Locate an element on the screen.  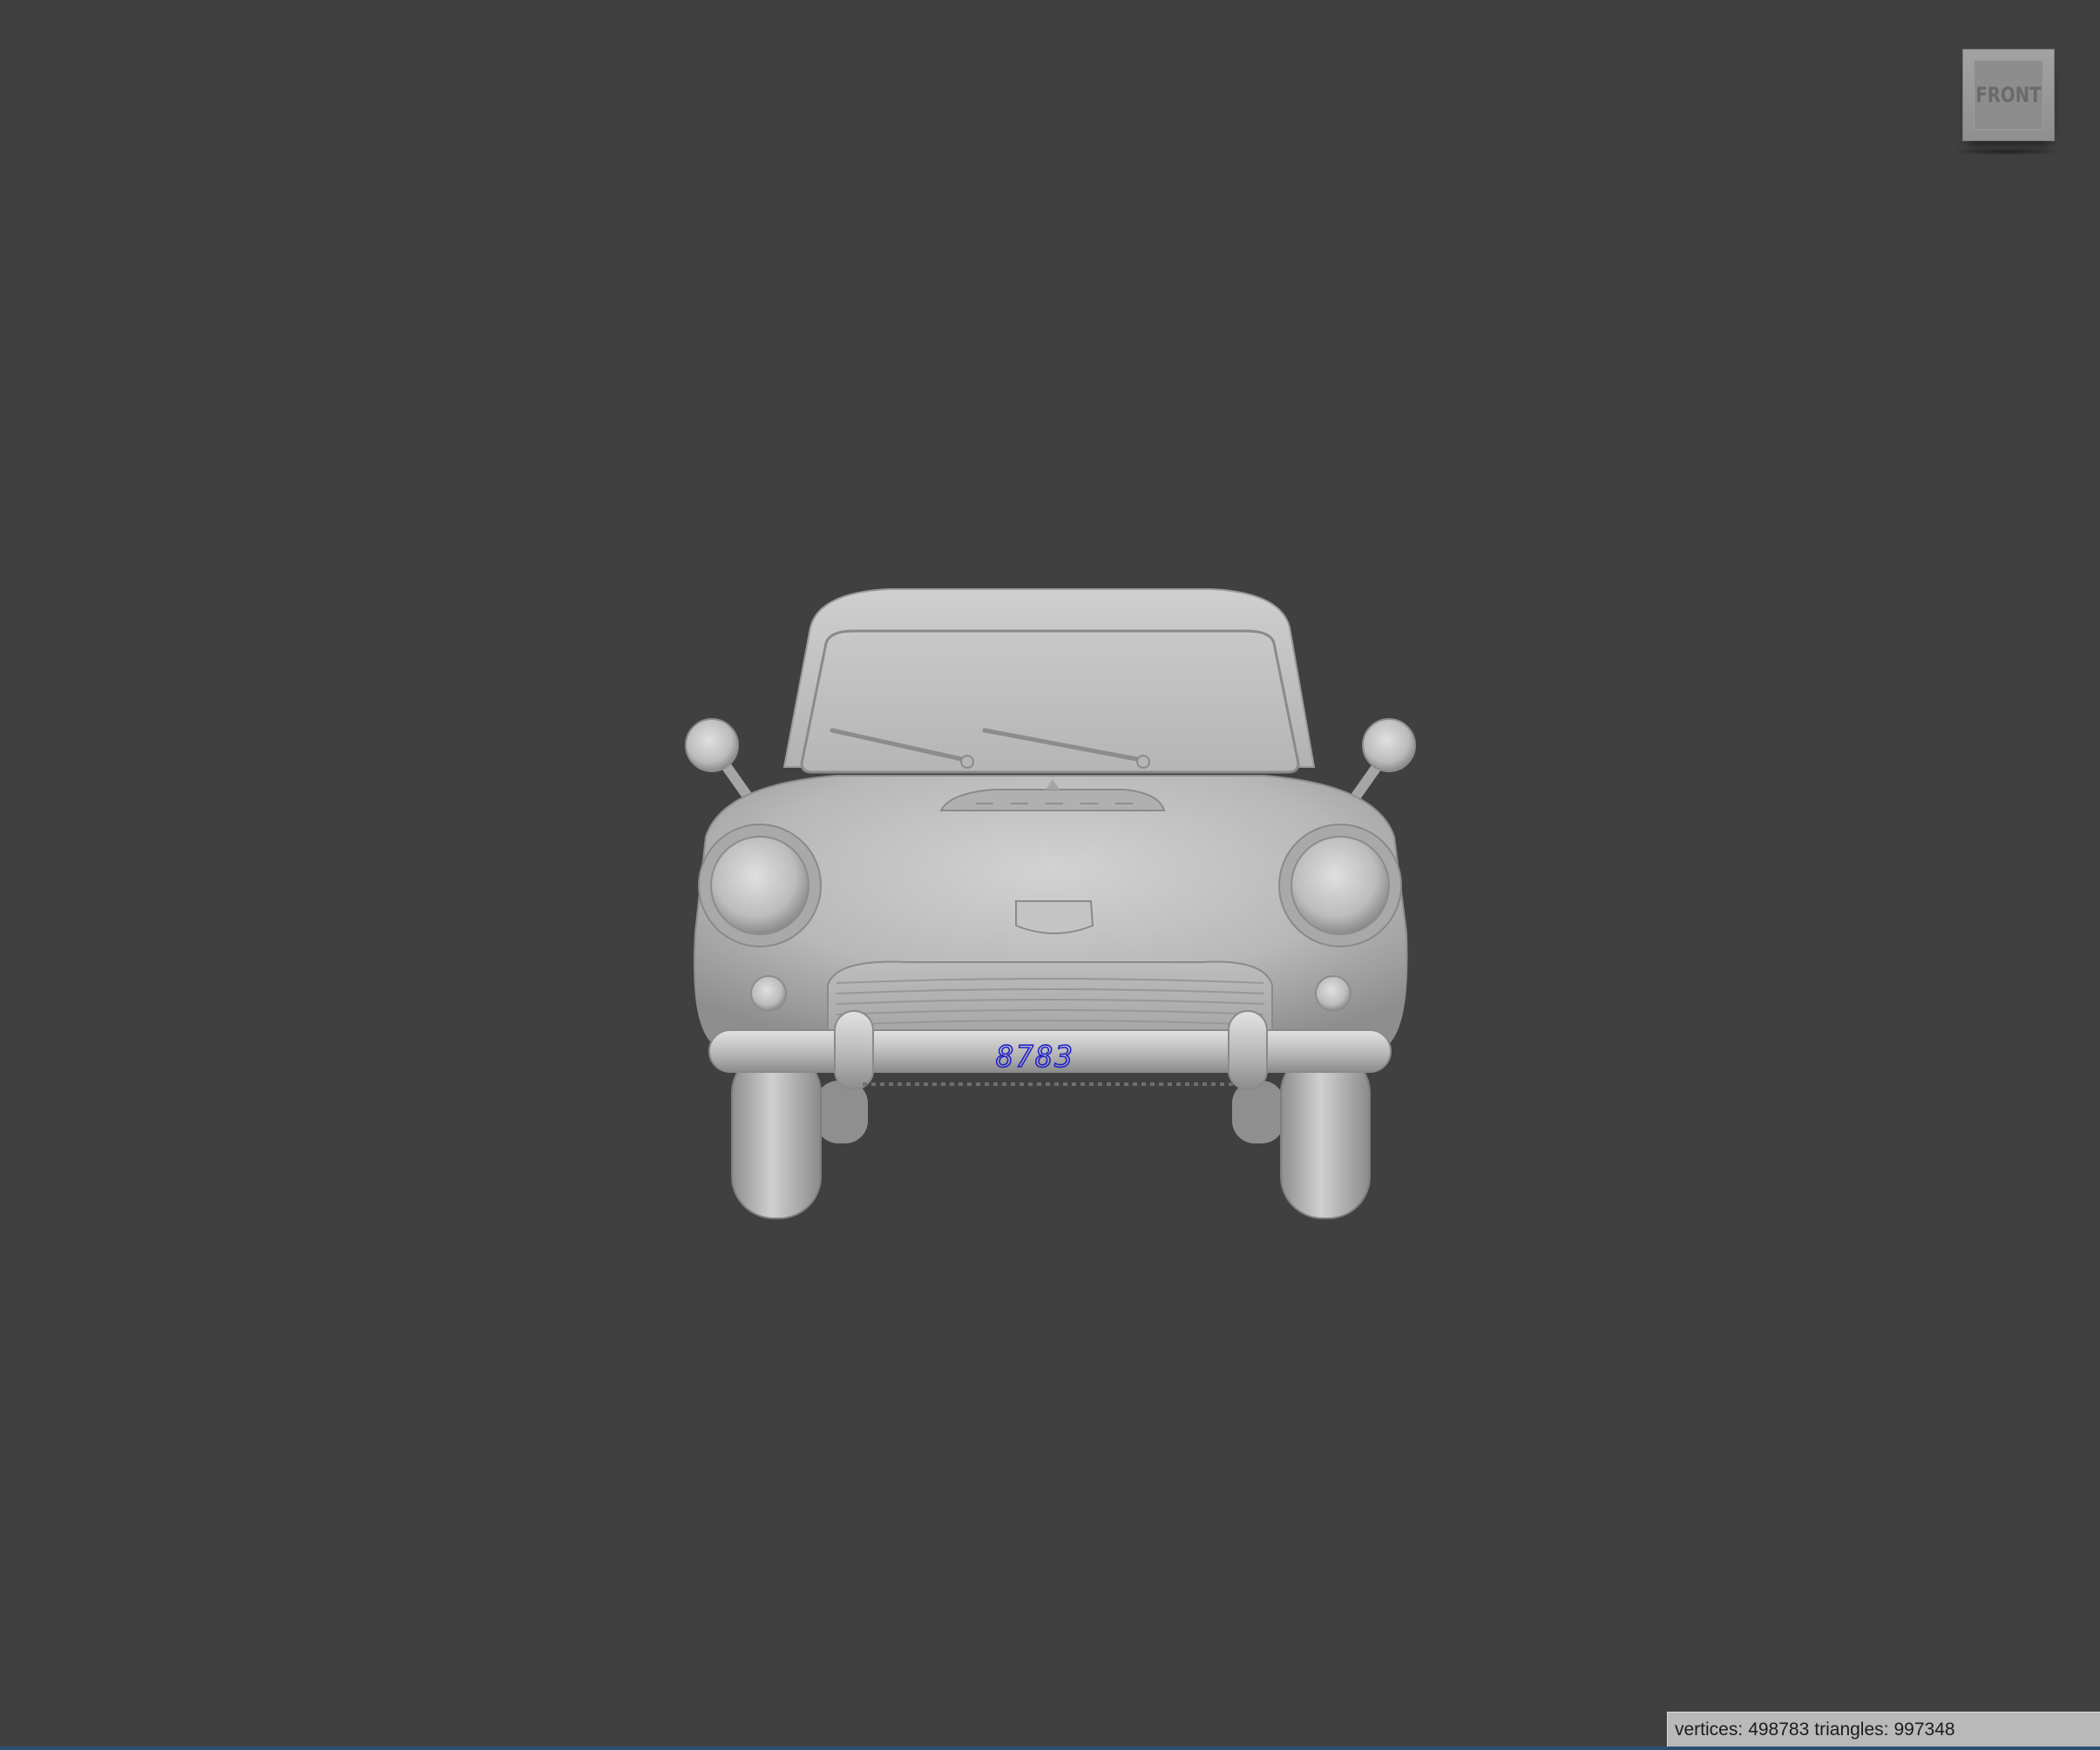
left-bumper-guard is located at coordinates (854, 1050).